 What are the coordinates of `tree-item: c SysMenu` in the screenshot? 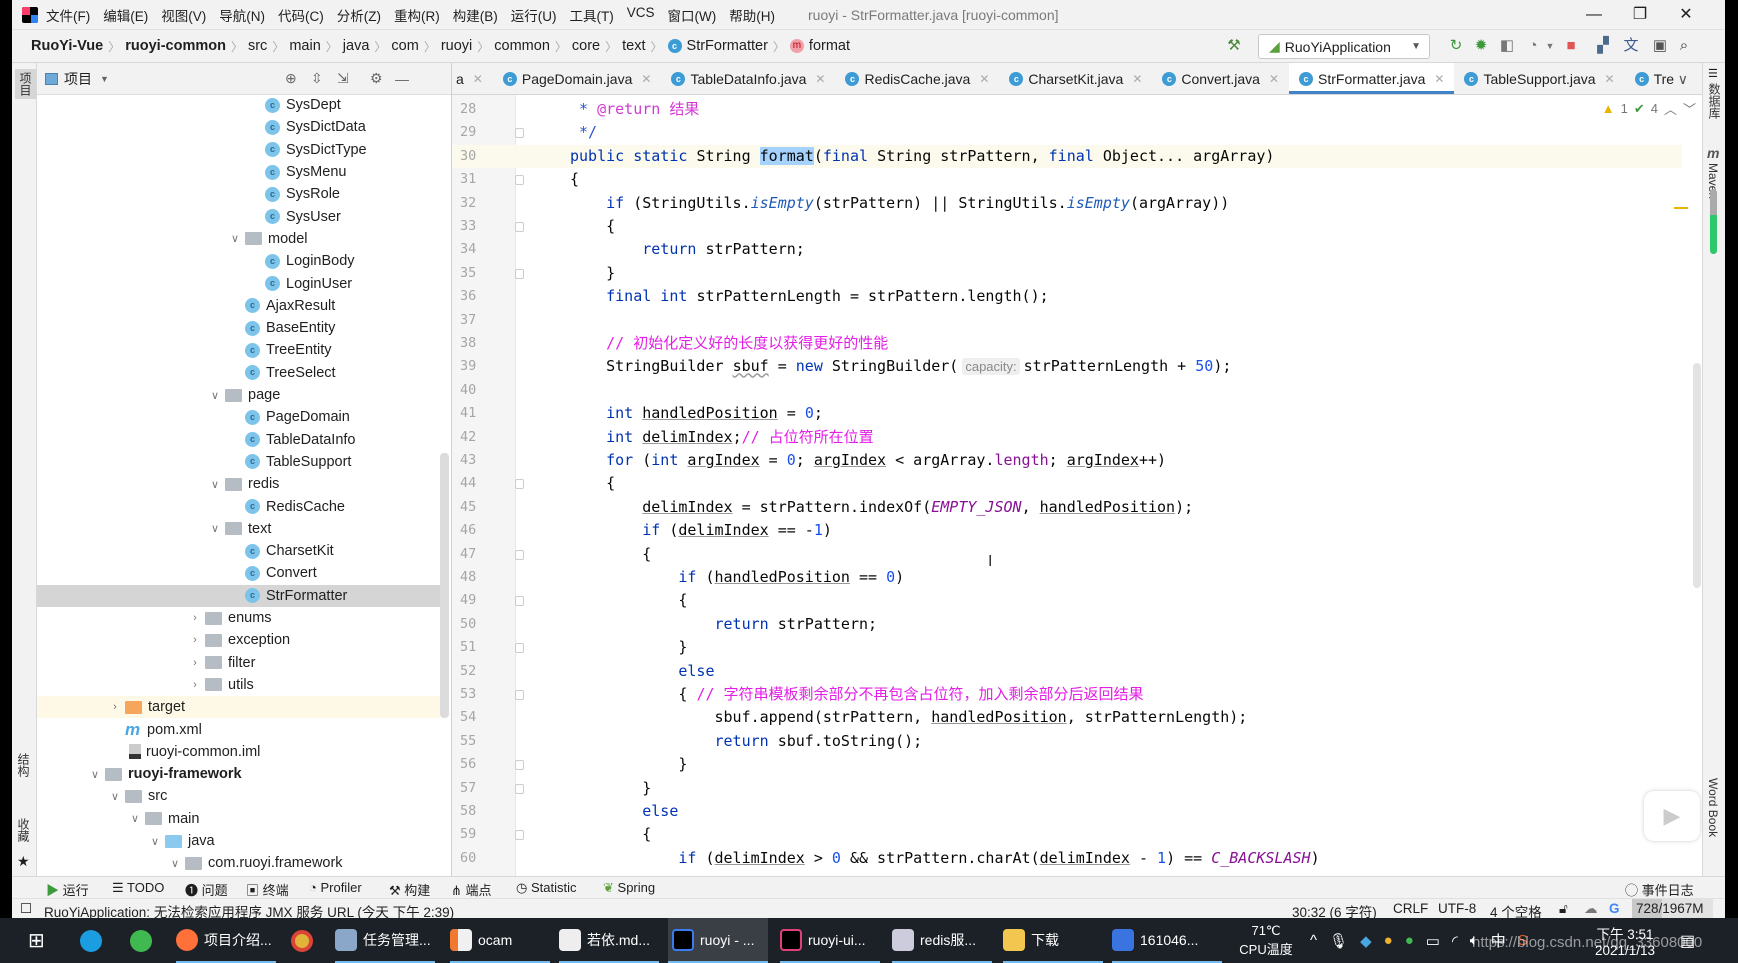 It's located at (238, 172).